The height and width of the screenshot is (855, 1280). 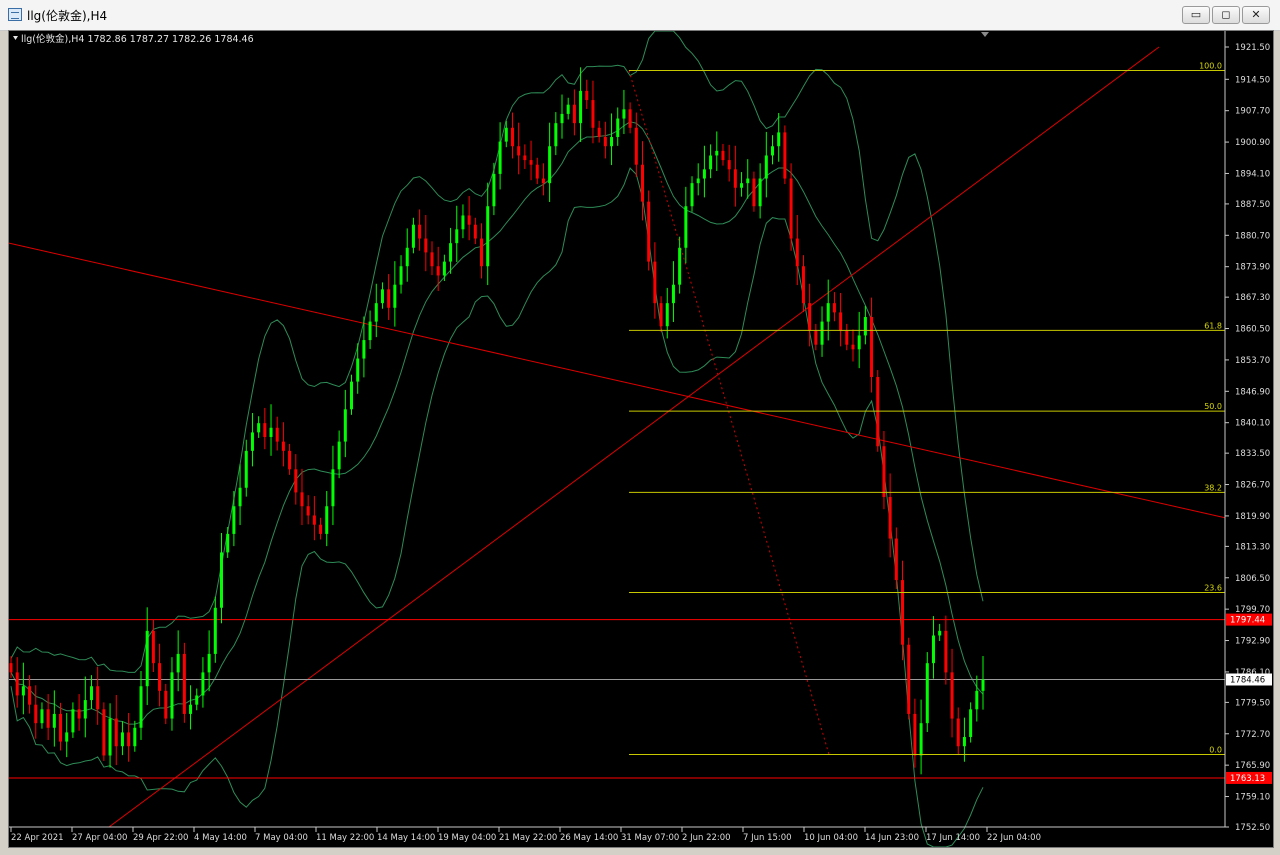 What do you see at coordinates (281, 838) in the screenshot?
I see `time-tick-label: 7 May 04:00` at bounding box center [281, 838].